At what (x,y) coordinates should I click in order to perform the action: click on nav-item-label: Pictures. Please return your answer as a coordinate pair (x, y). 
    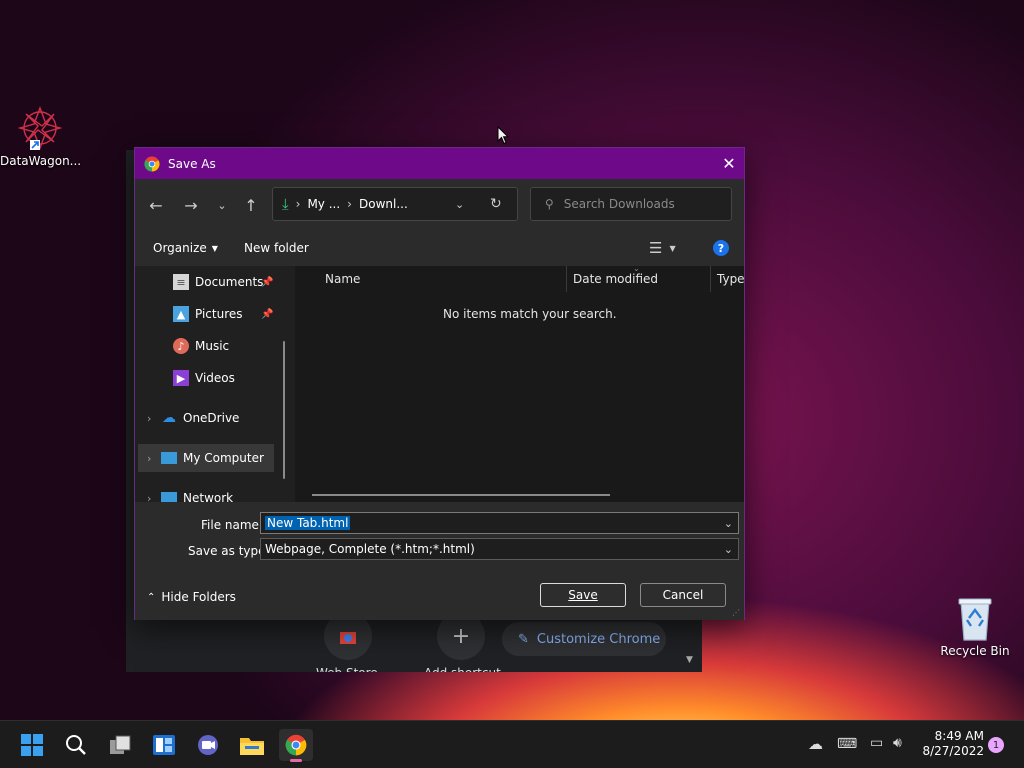
    Looking at the image, I should click on (219, 314).